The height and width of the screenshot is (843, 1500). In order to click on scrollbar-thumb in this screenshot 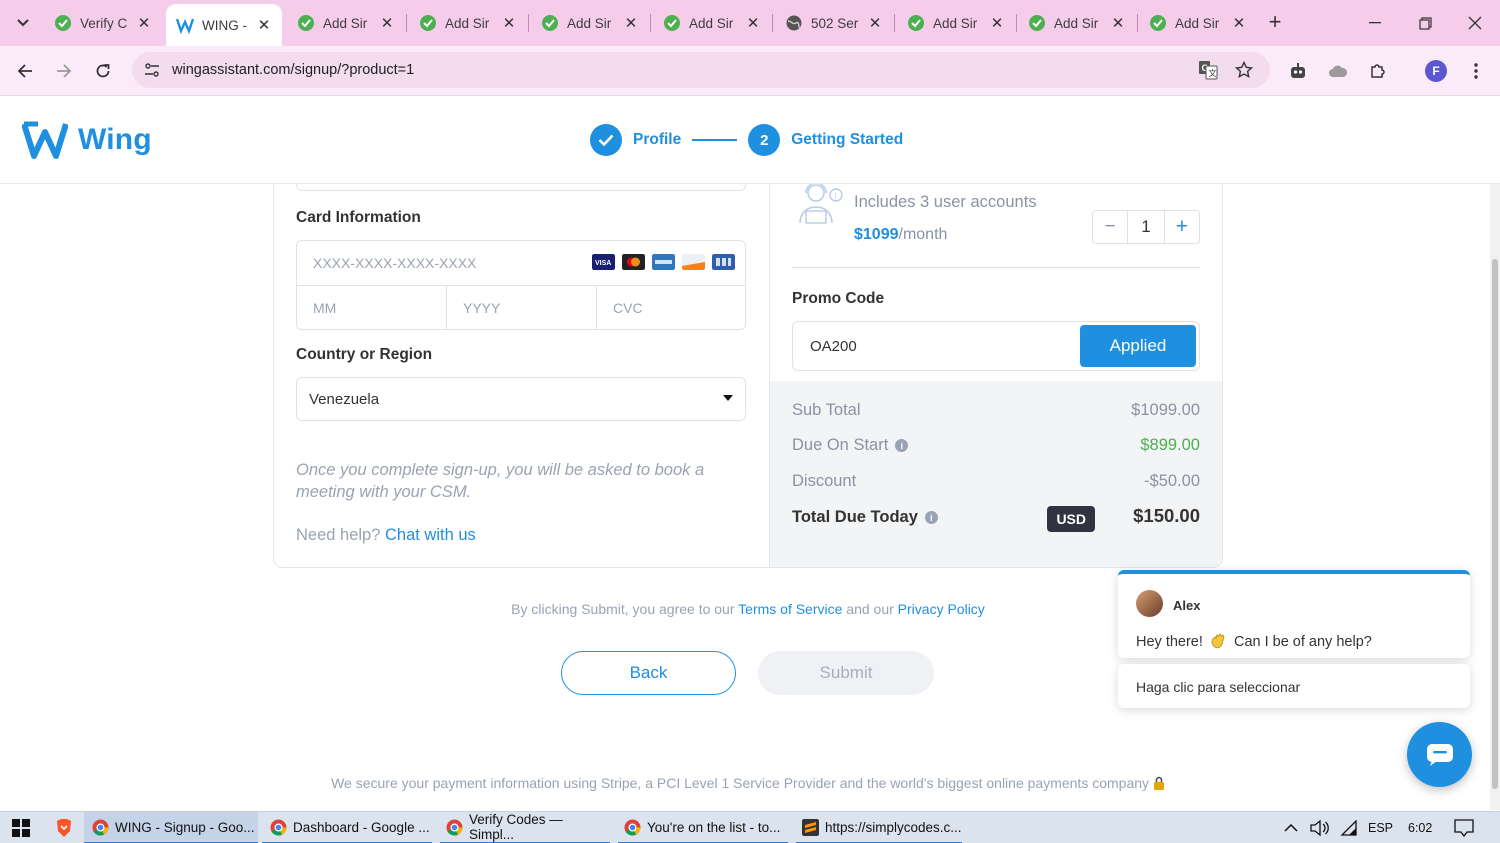, I will do `click(1495, 524)`.